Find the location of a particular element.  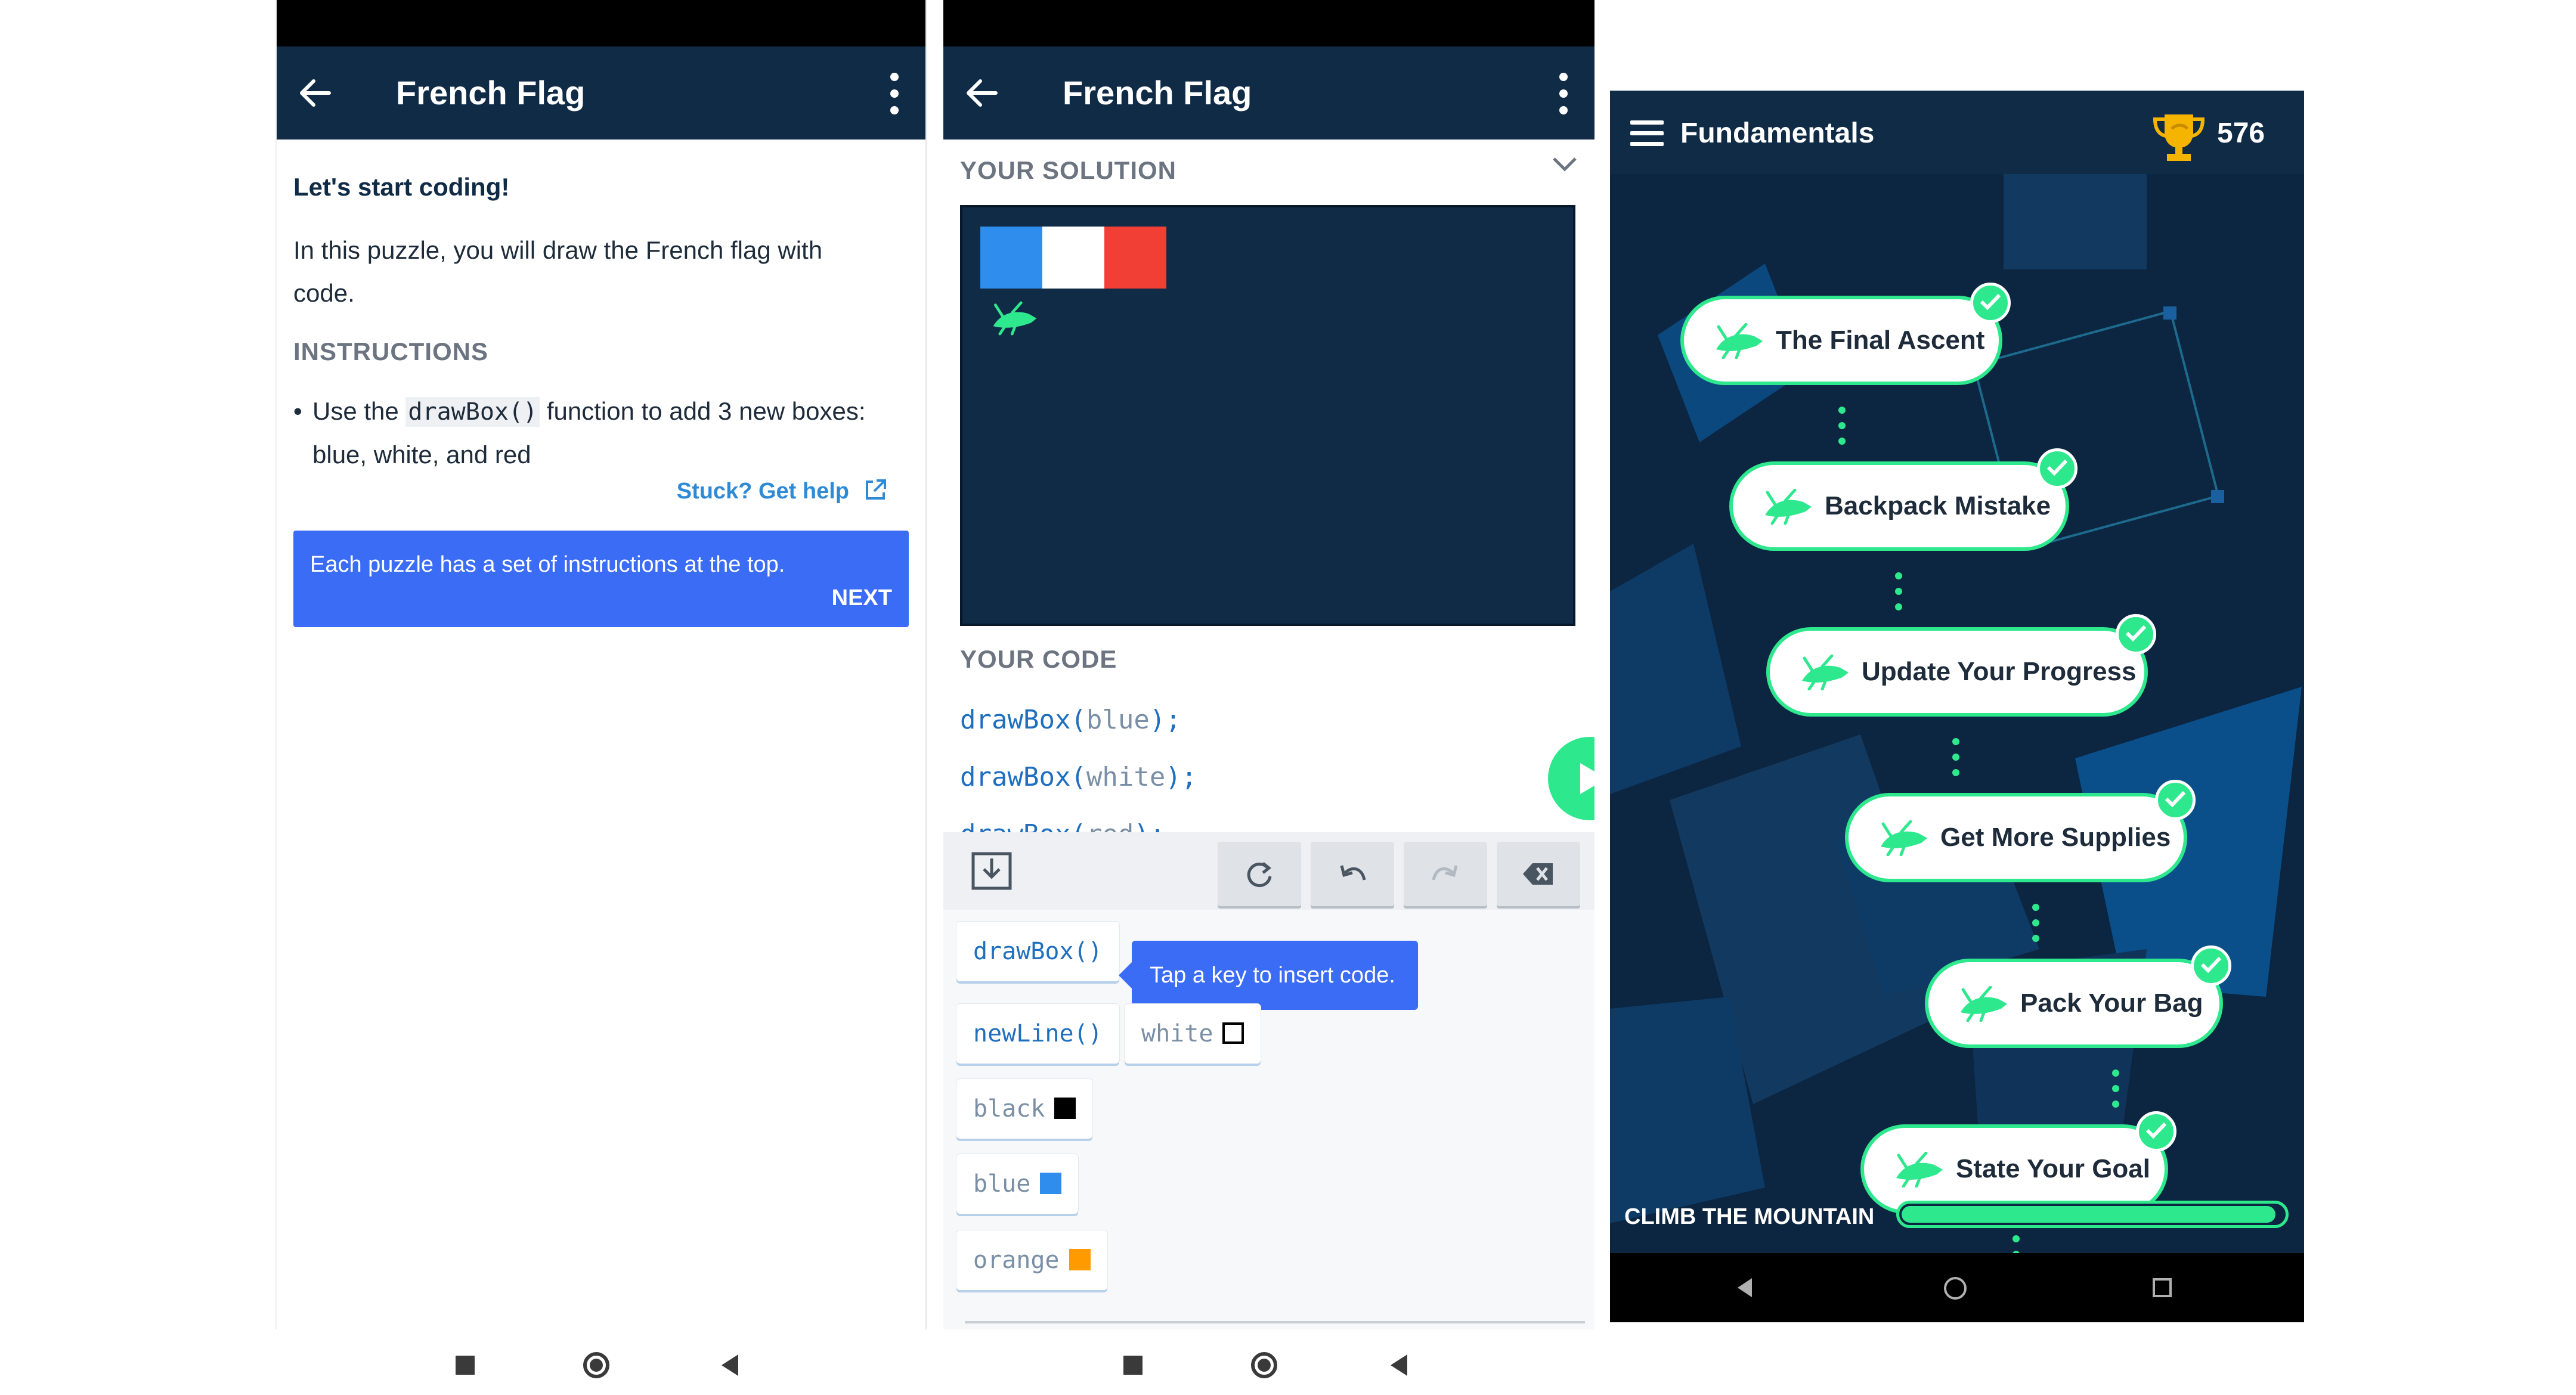

redo-icon is located at coordinates (1445, 873).